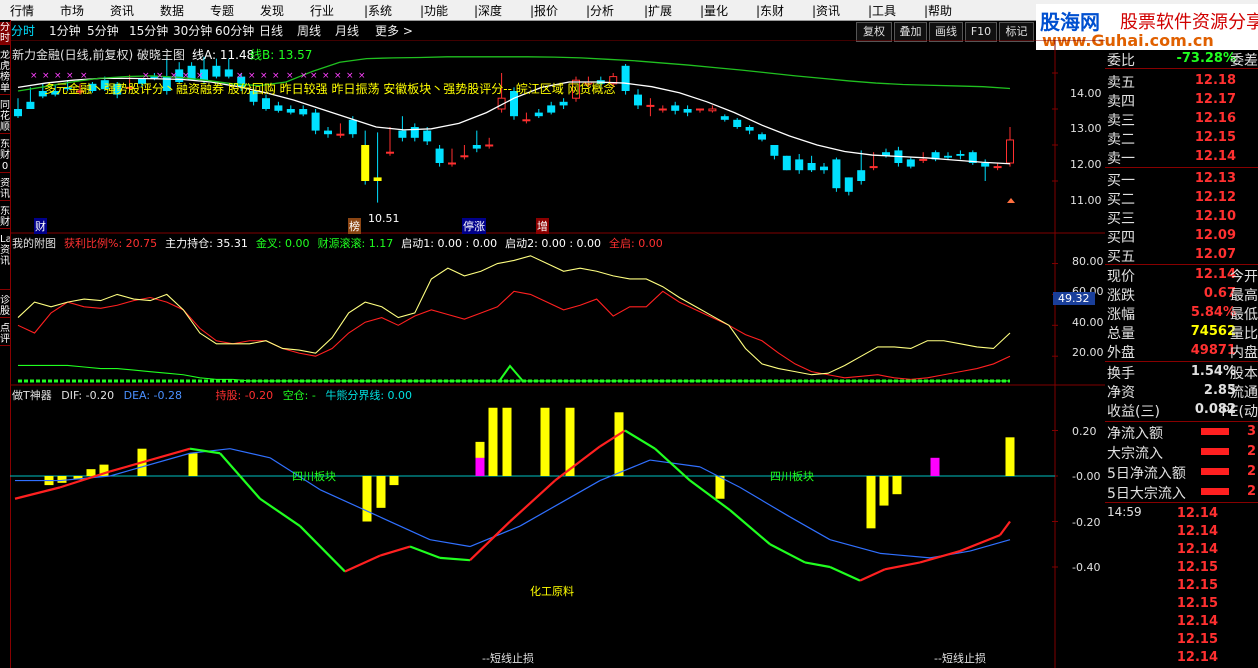 This screenshot has height=668, width=1258. I want to click on profit-ratio-line, so click(514, 335).